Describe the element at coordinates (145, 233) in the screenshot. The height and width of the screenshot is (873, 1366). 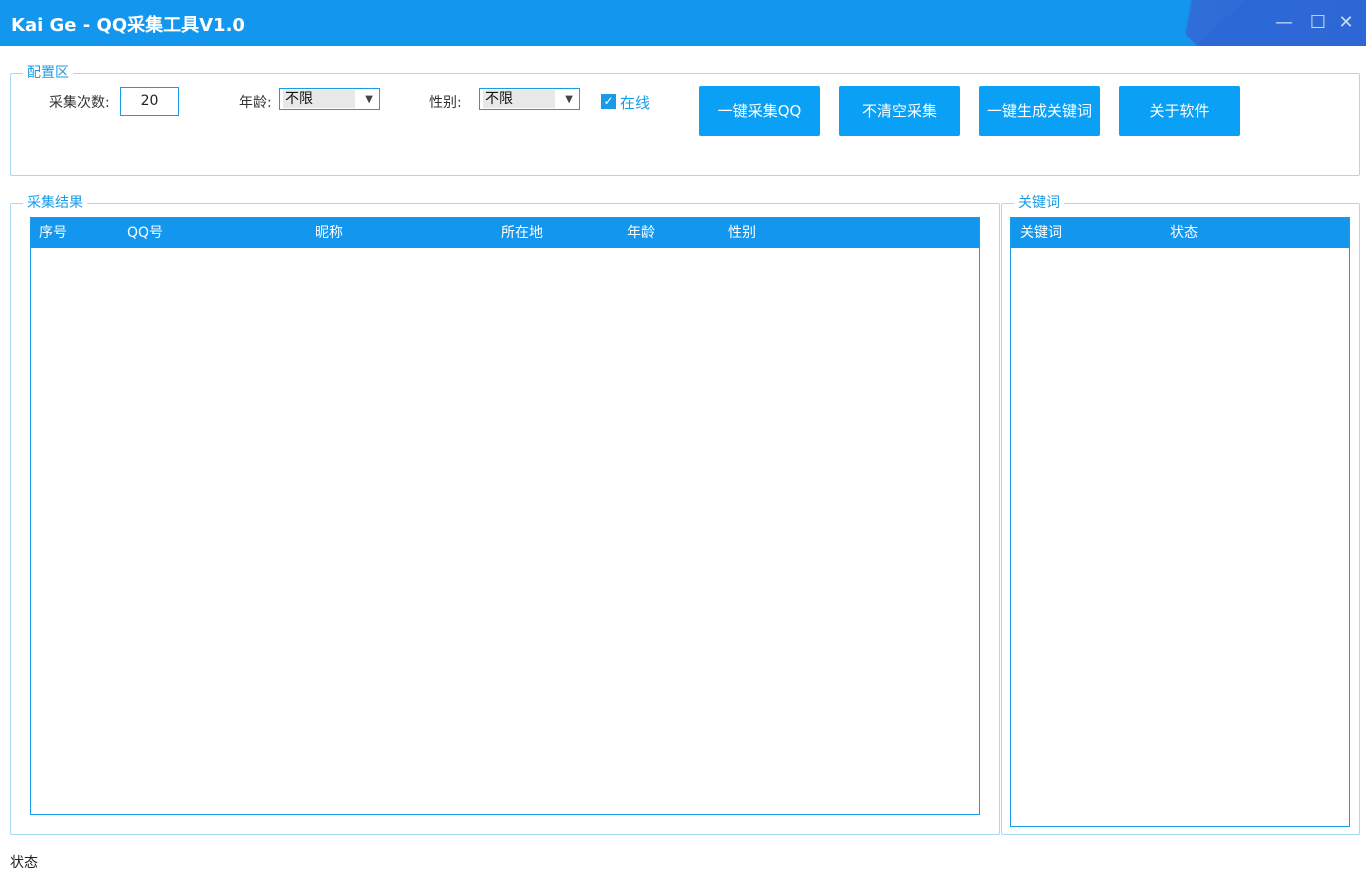
I see `column-header-qq: QQ号` at that location.